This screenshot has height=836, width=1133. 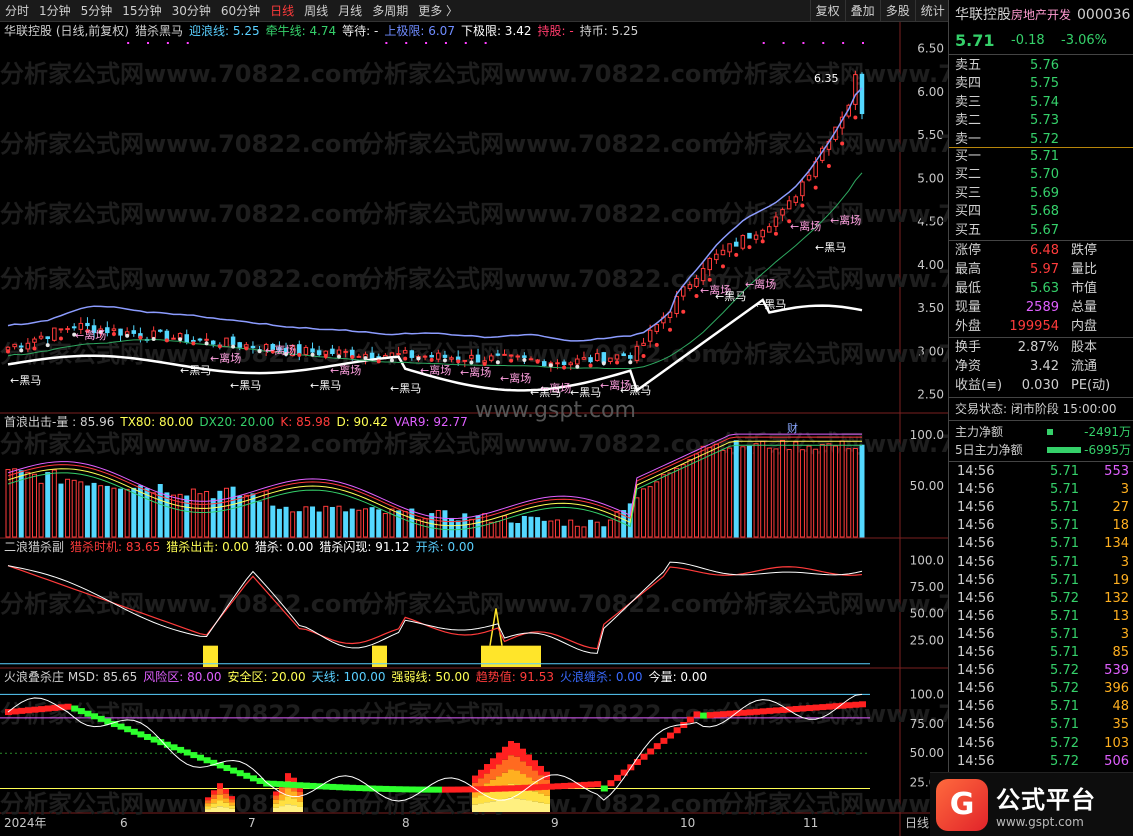 What do you see at coordinates (350, 11) in the screenshot?
I see `period-tab-8: 月线` at bounding box center [350, 11].